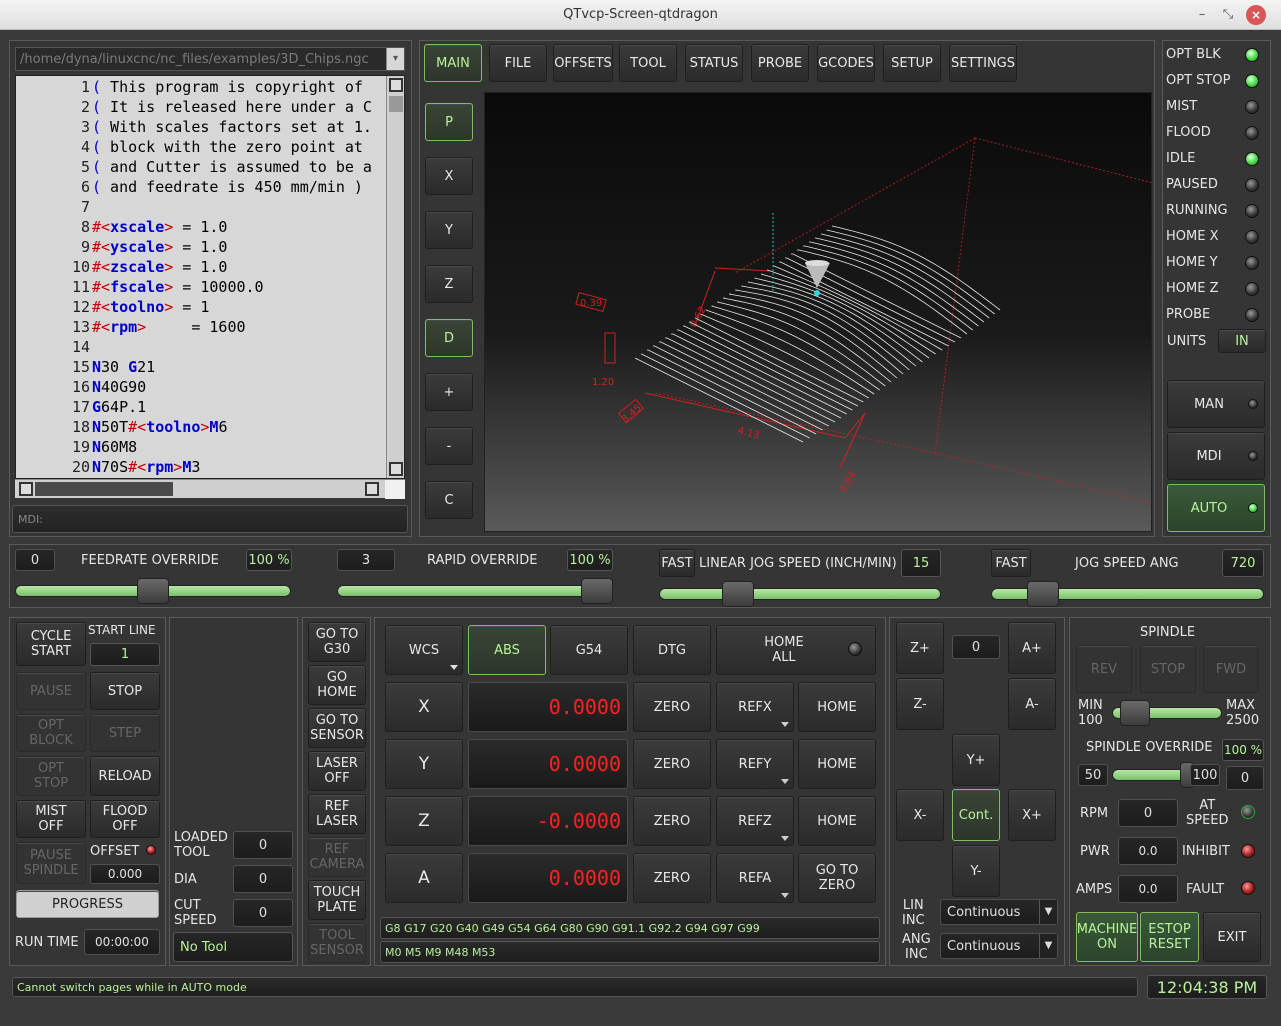 This screenshot has width=1281, height=1026. I want to click on linear-jog-fast-button: FAST, so click(677, 563).